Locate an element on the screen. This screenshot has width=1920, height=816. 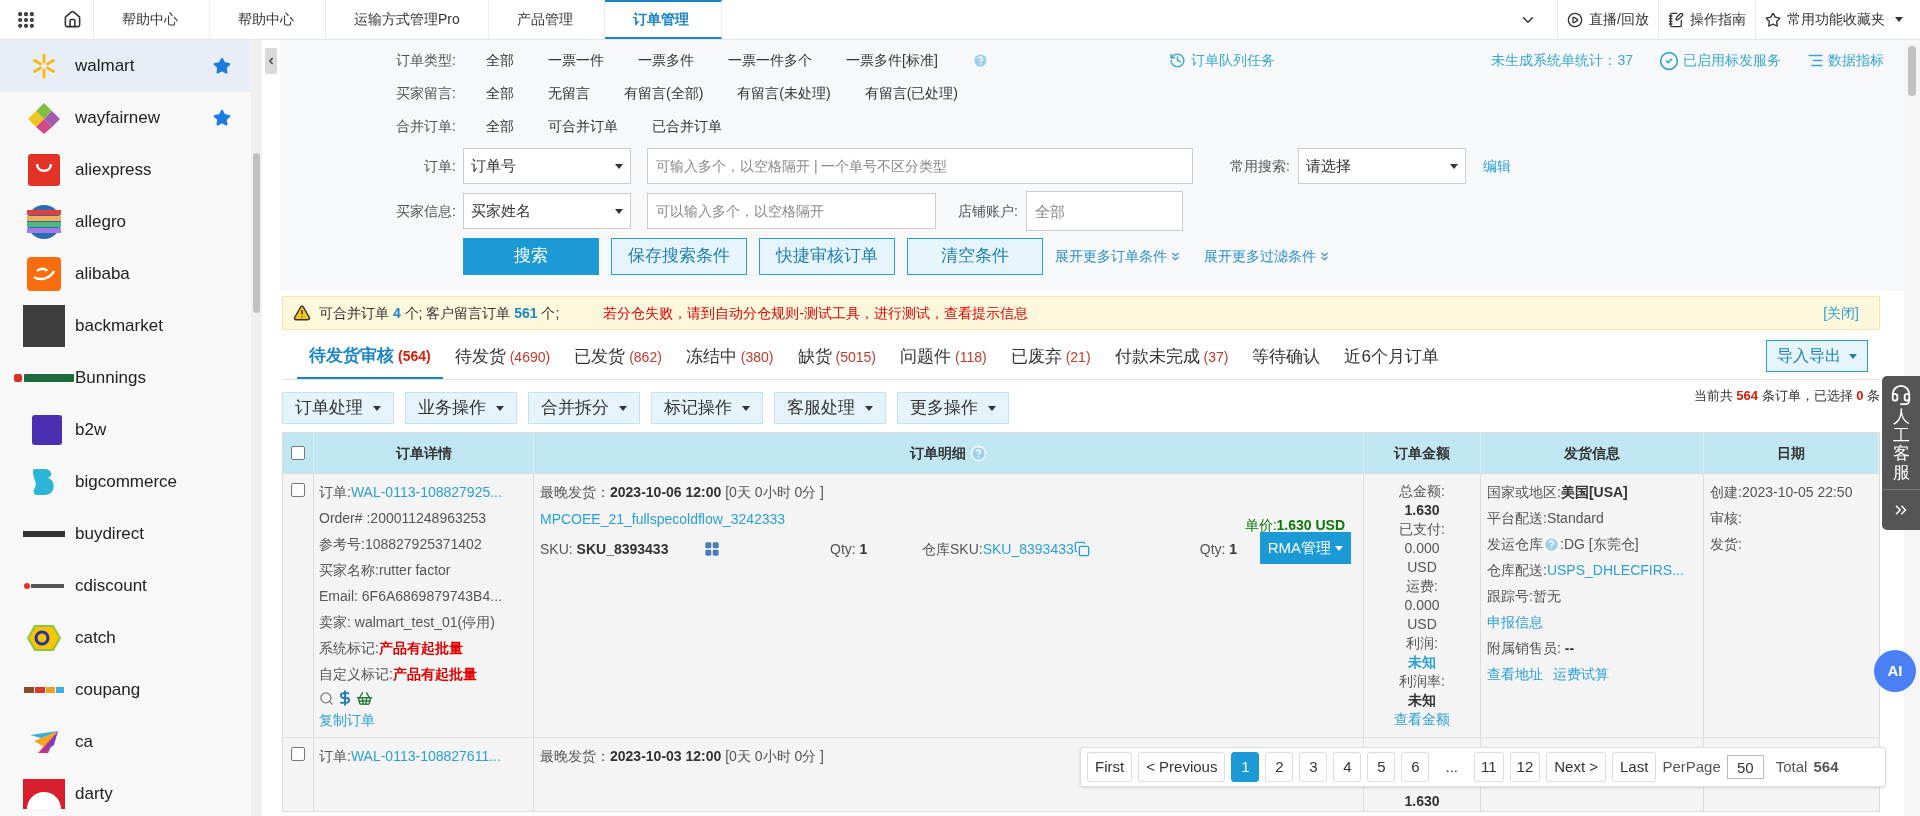
status-tab: 已发货 (862) is located at coordinates (618, 357).